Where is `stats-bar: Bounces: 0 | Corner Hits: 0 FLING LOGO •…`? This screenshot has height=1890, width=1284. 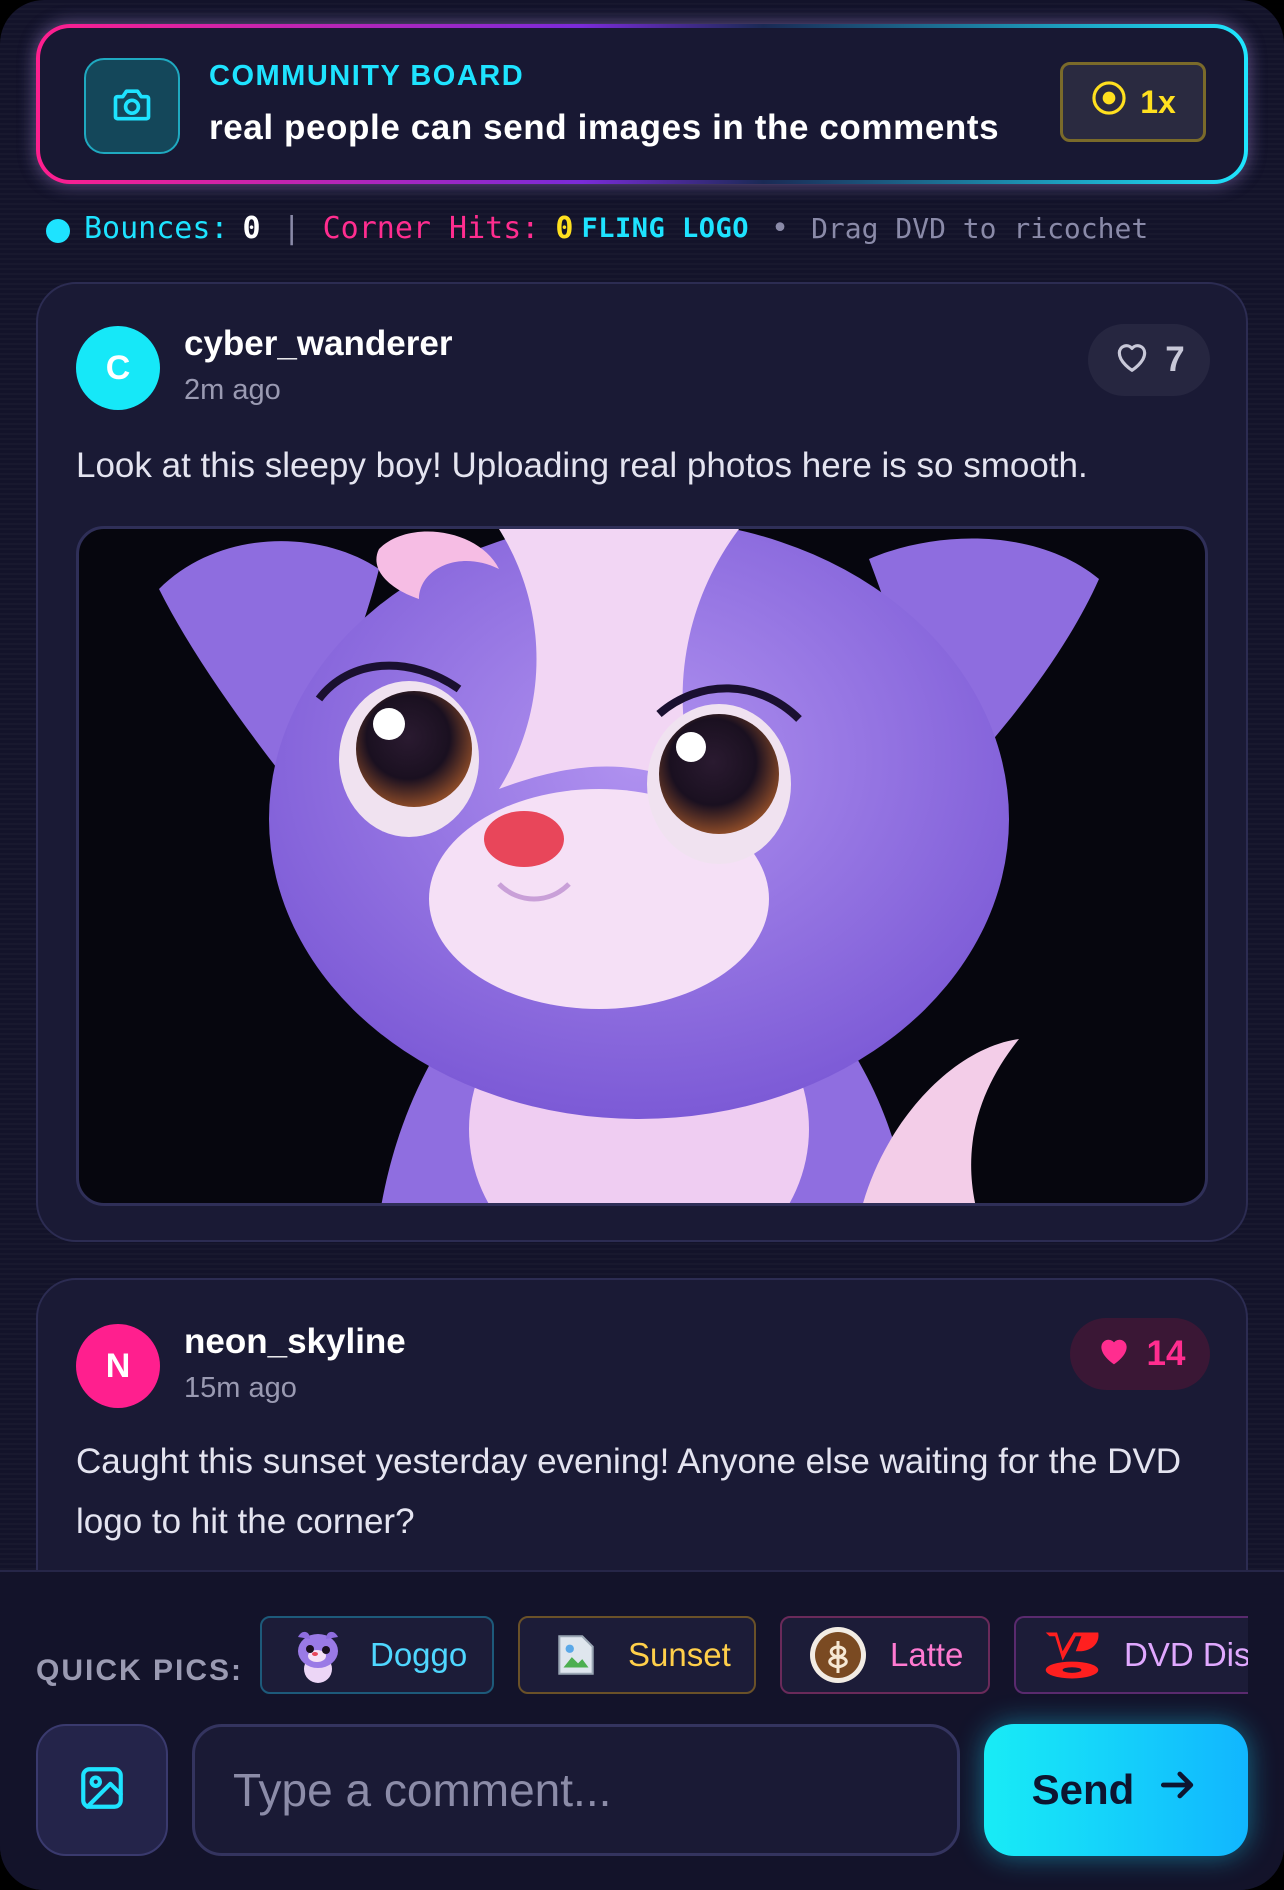 stats-bar: Bounces: 0 | Corner Hits: 0 FLING LOGO •… is located at coordinates (597, 228).